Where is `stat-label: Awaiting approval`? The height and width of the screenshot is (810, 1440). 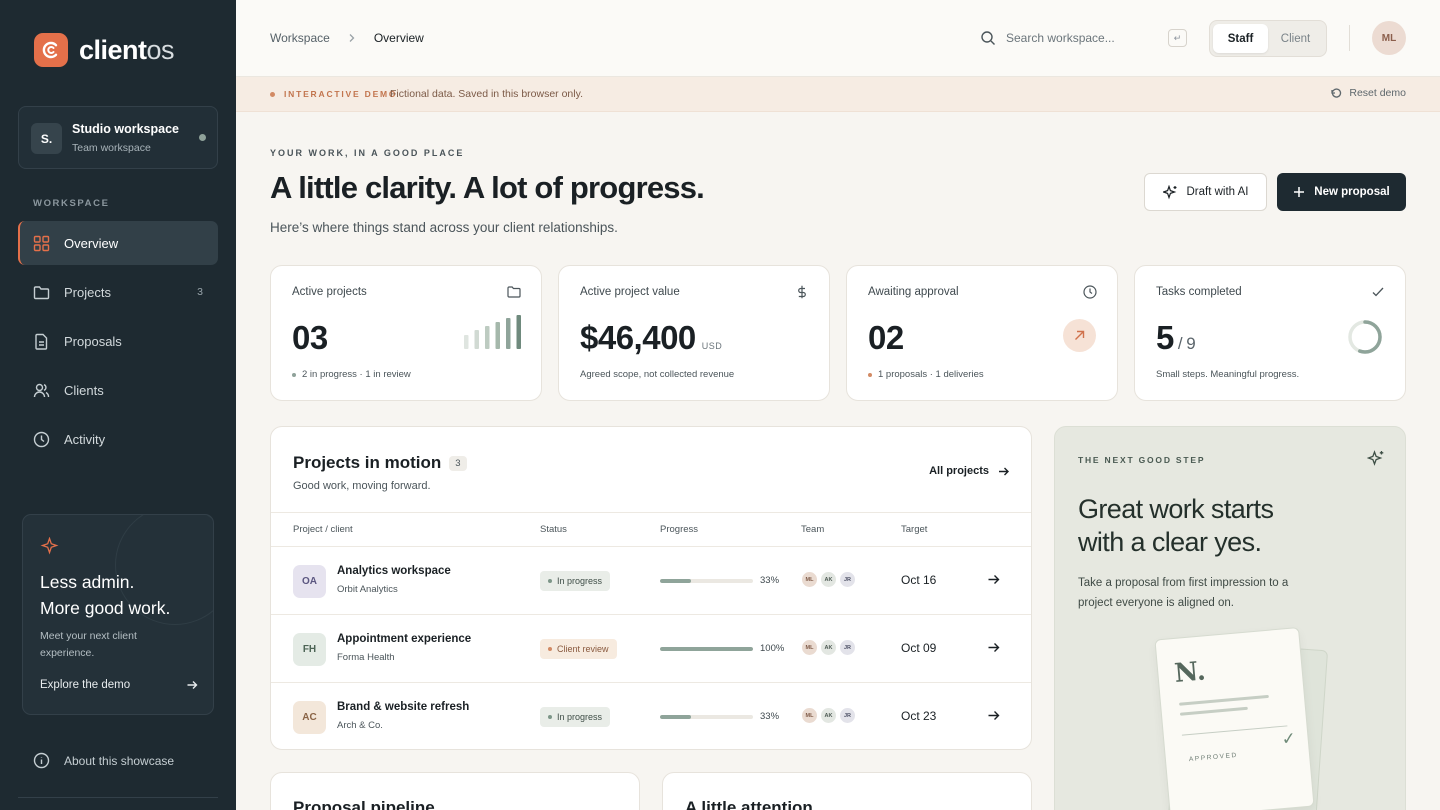
stat-label: Awaiting approval is located at coordinates (913, 292).